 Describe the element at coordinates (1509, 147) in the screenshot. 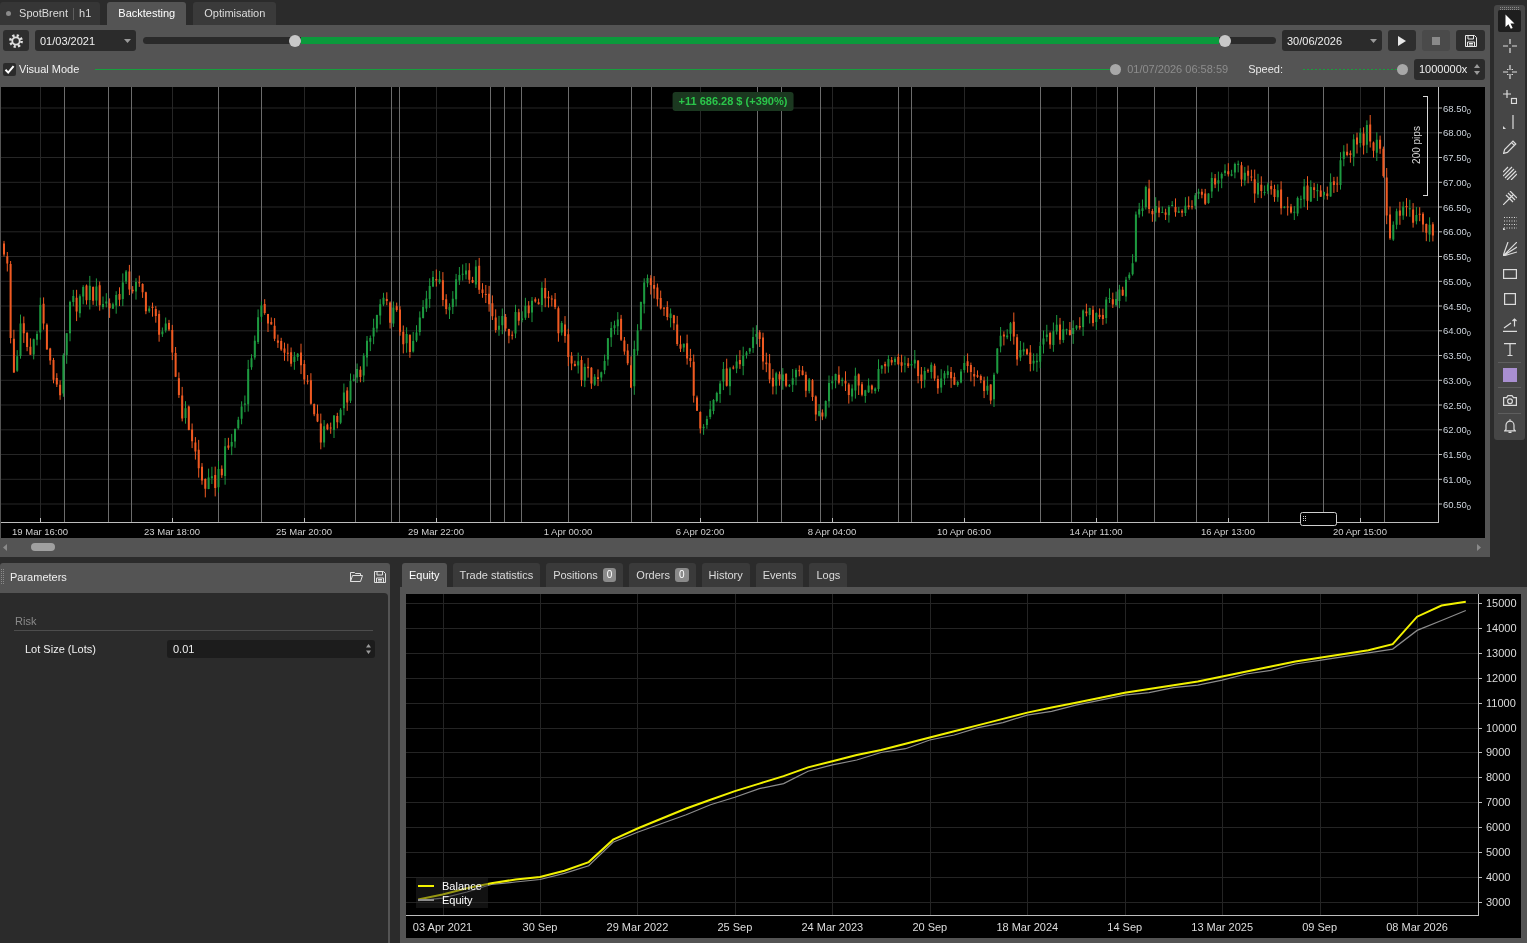

I see `pencil-icon` at that location.